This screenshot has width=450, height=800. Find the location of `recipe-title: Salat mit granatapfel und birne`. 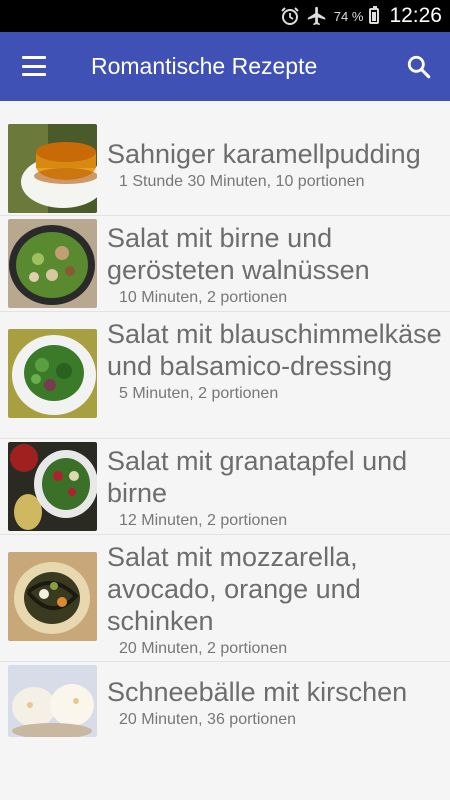

recipe-title: Salat mit granatapfel und birne is located at coordinates (257, 477).